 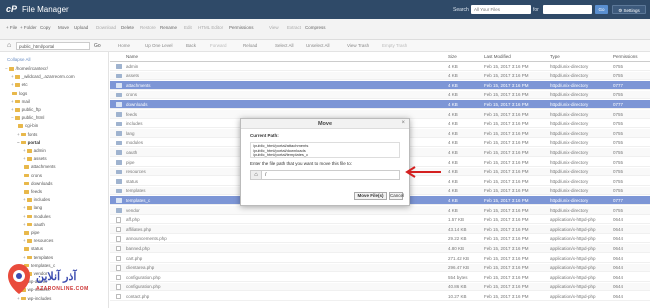 What do you see at coordinates (36, 199) in the screenshot?
I see `tree-item: + includes` at bounding box center [36, 199].